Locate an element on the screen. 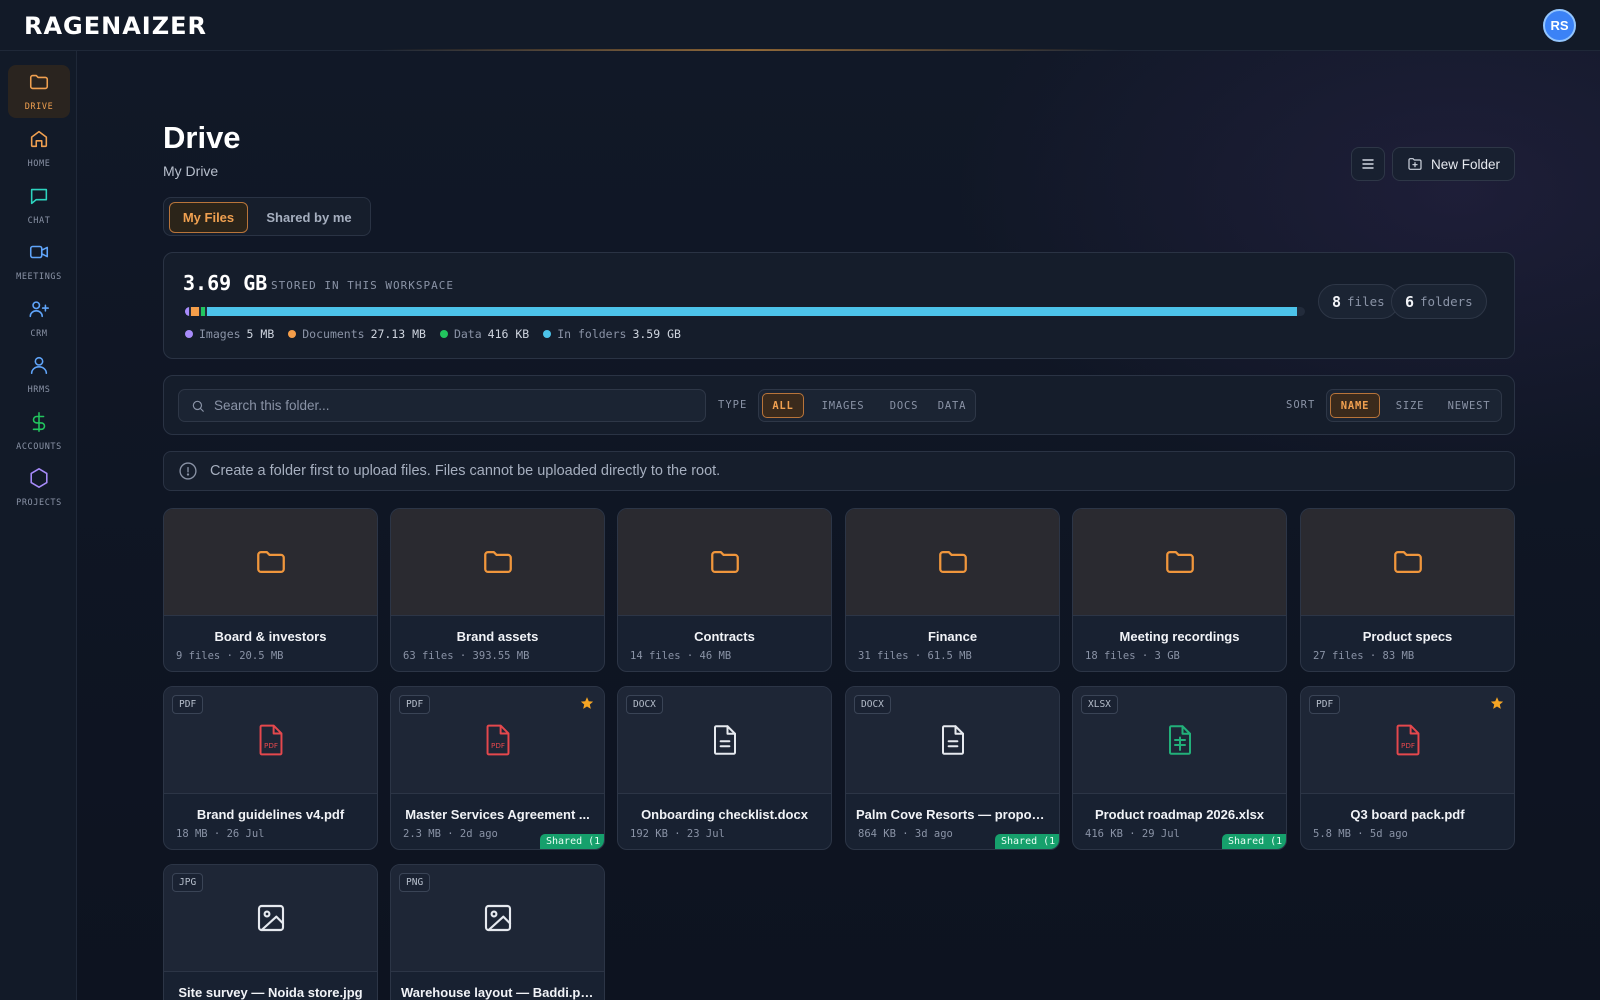 This screenshot has height=1000, width=1600. legend-item: Documents 27.13 MB is located at coordinates (357, 334).